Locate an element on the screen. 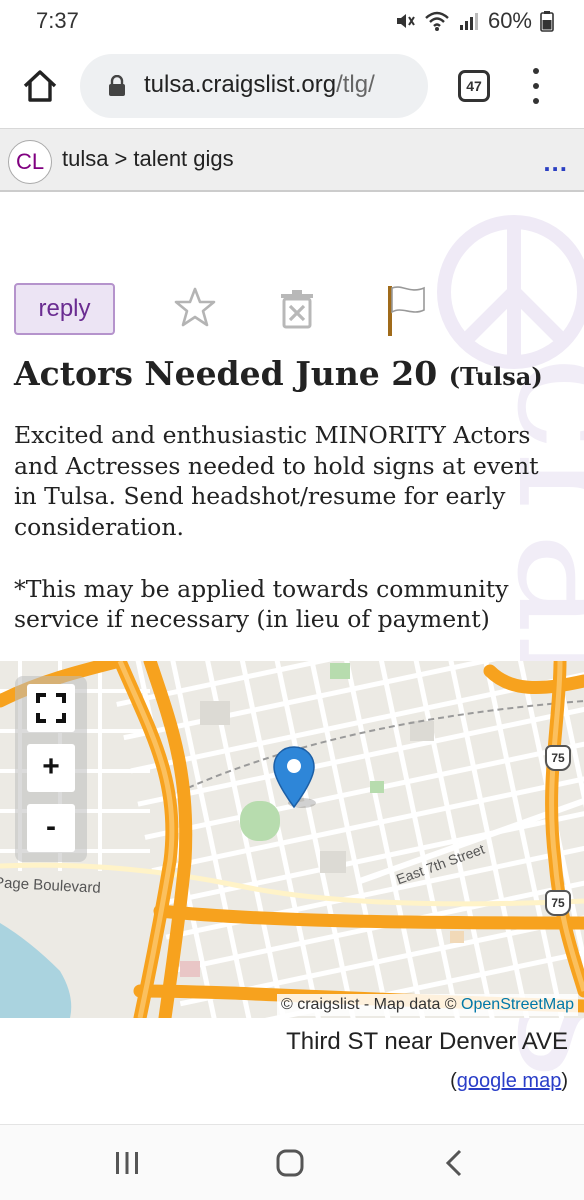 This screenshot has height=1200, width=584. url-host: tulsa.craigslist.org is located at coordinates (240, 84).